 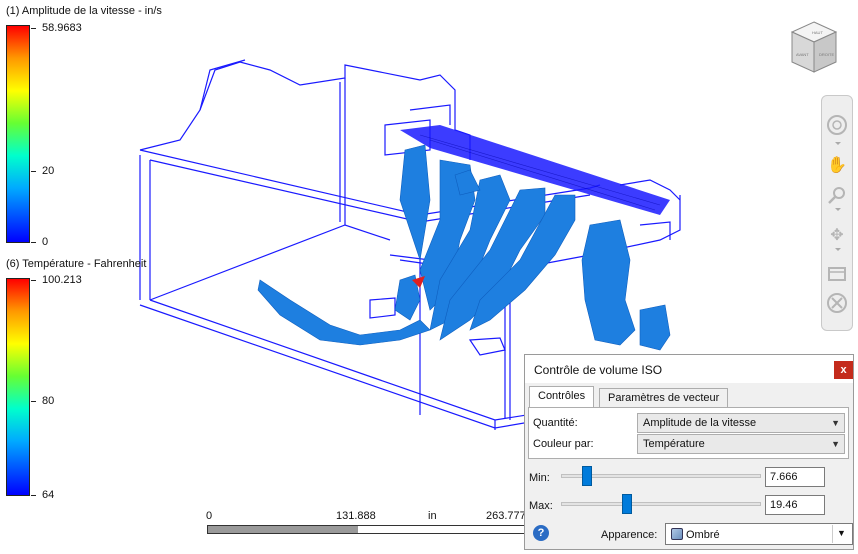 What do you see at coordinates (18, 134) in the screenshot?
I see `velocity-color-scale` at bounding box center [18, 134].